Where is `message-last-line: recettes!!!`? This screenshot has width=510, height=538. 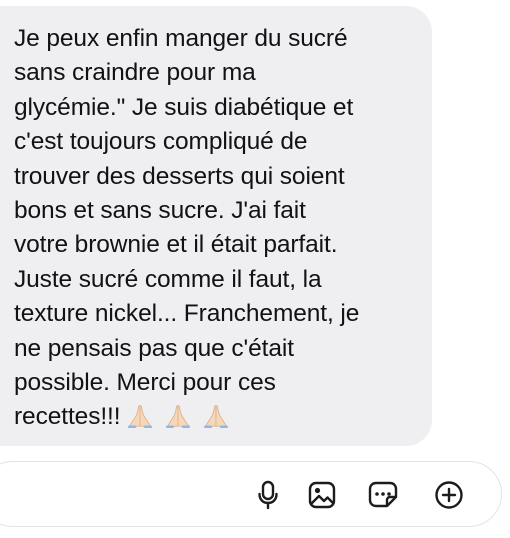 message-last-line: recettes!!! is located at coordinates (214, 419).